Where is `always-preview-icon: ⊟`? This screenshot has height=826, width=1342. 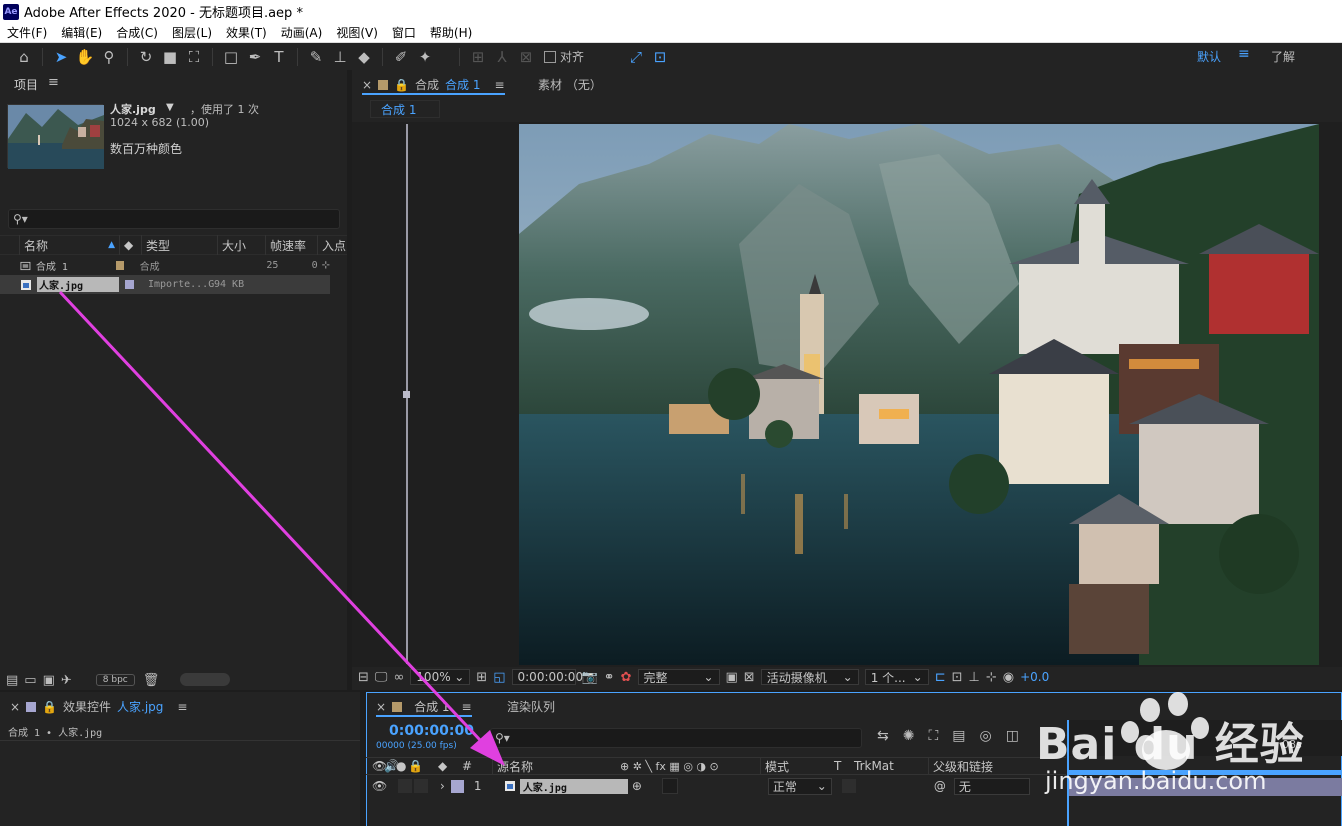 always-preview-icon: ⊟ is located at coordinates (363, 677).